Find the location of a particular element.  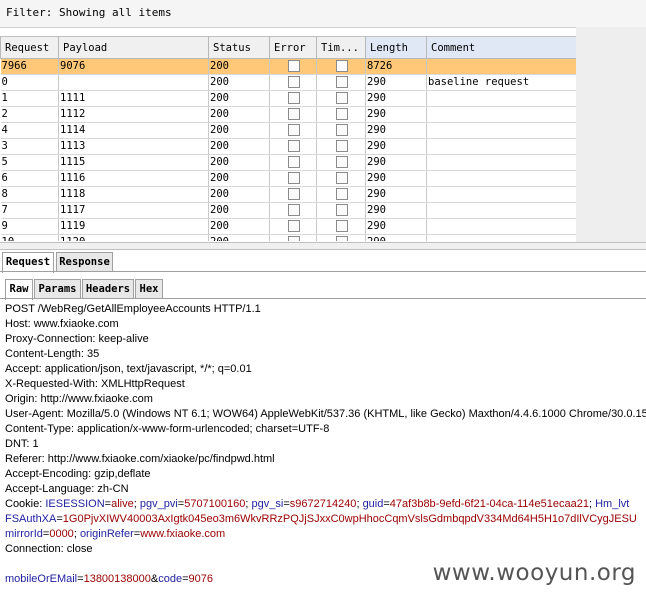

col-header-request: Request is located at coordinates (29, 47).